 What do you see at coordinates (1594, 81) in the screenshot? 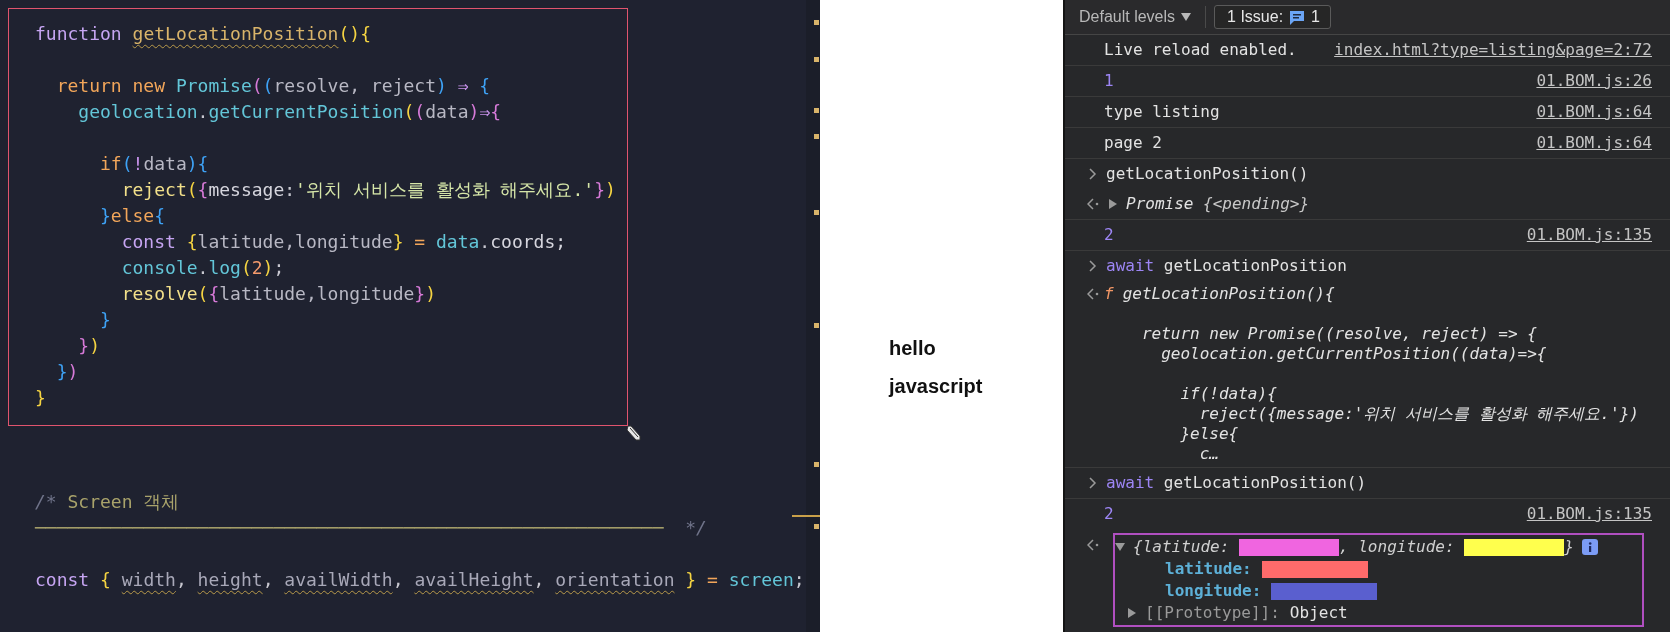
I see `source-link: 01.BOM.js:26` at bounding box center [1594, 81].